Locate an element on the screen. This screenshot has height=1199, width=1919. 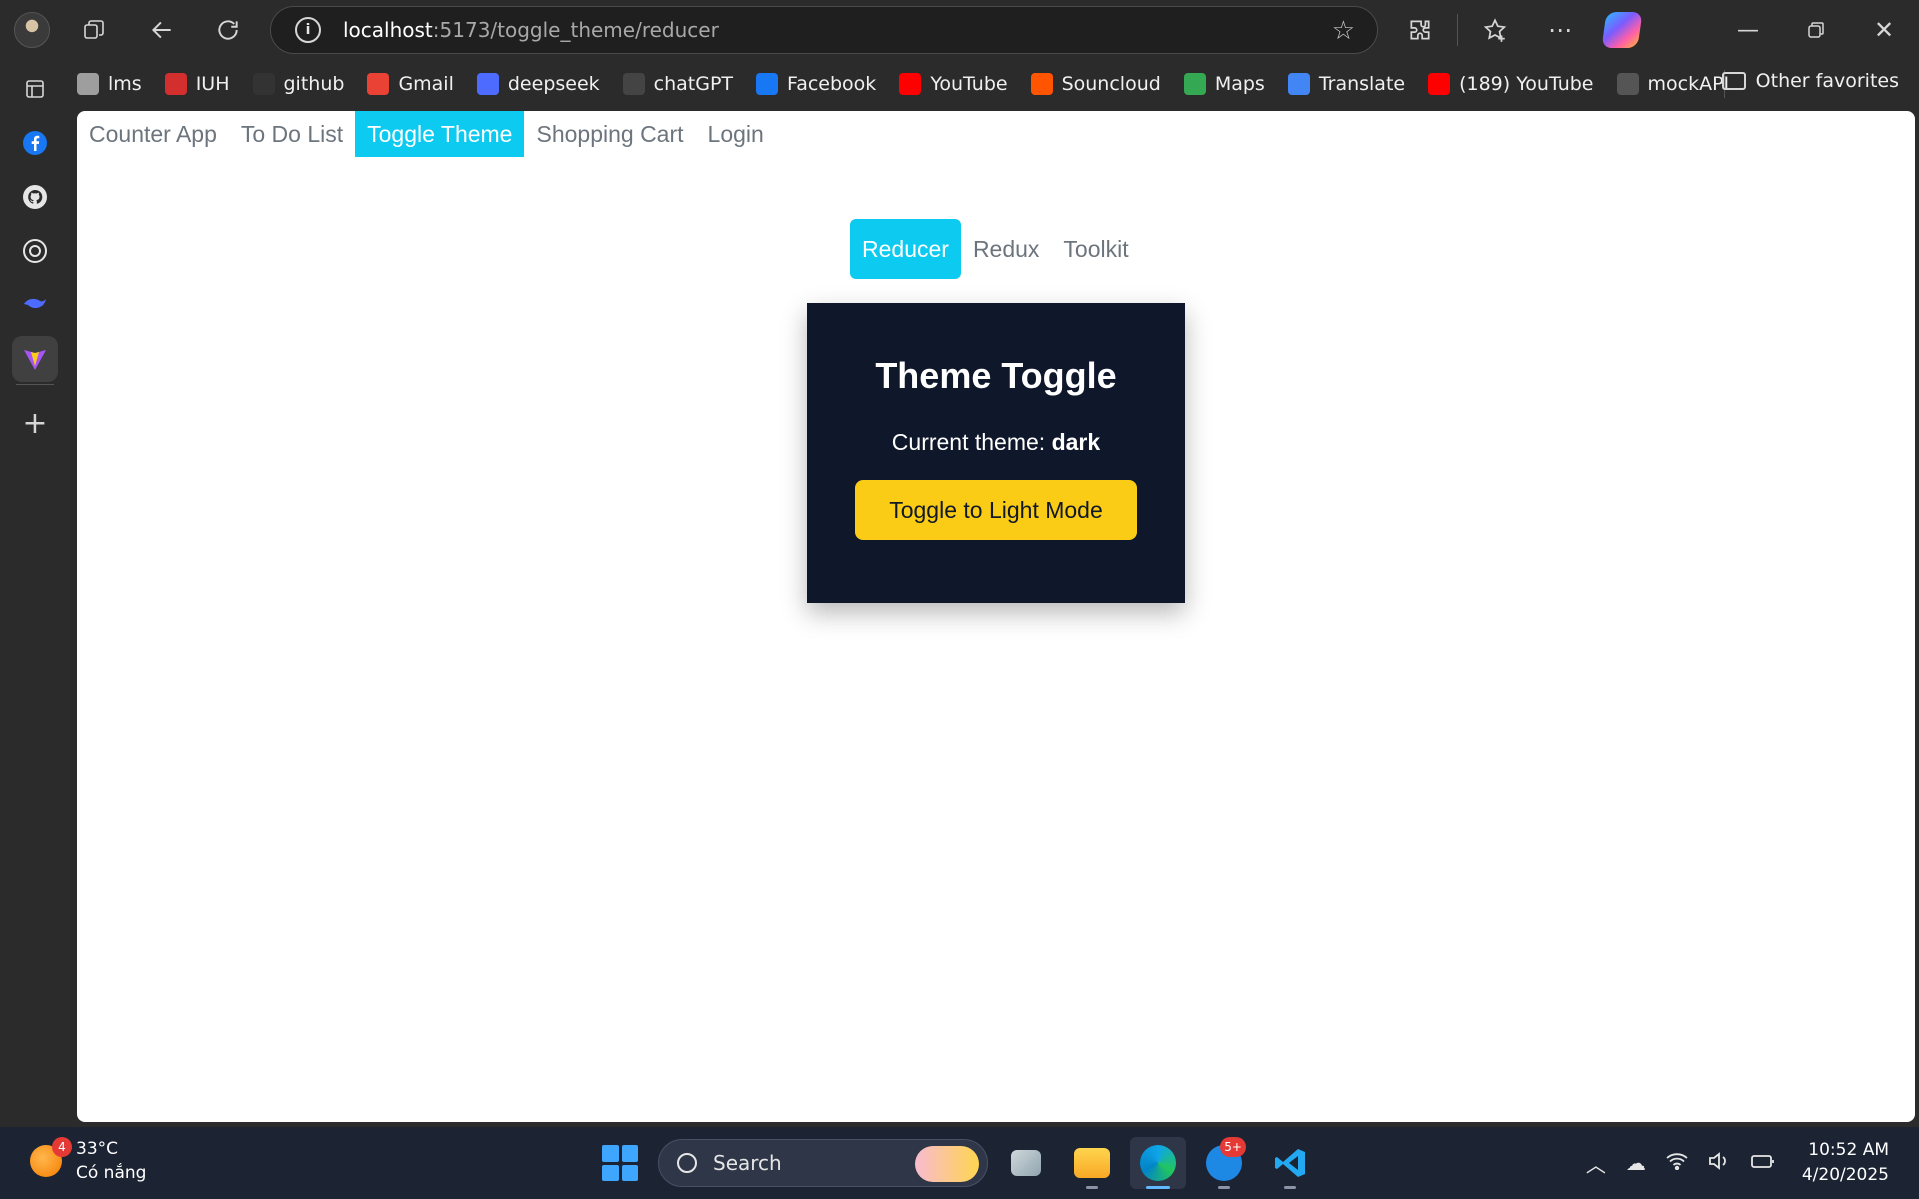
restore-icon is located at coordinates (1816, 30).